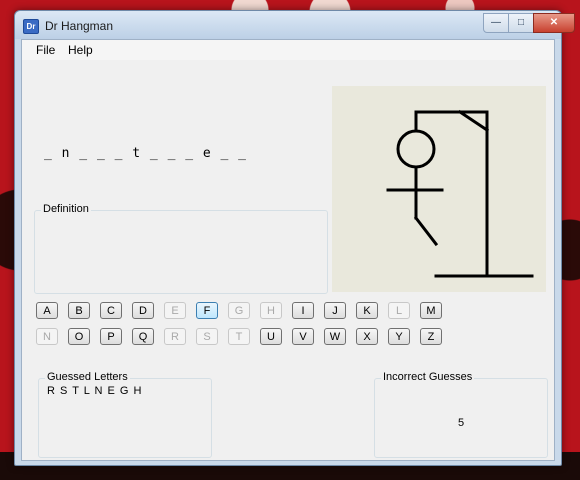 Image resolution: width=580 pixels, height=480 pixels. I want to click on incorrect-guesses-label: Incorrect Guesses, so click(428, 377).